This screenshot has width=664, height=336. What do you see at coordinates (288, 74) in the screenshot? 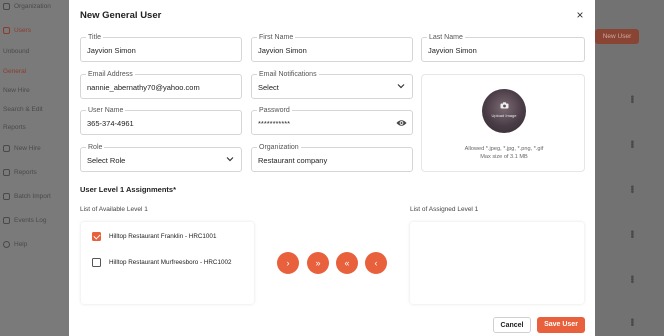
I see `email-notifications-label: Email Notifications` at bounding box center [288, 74].